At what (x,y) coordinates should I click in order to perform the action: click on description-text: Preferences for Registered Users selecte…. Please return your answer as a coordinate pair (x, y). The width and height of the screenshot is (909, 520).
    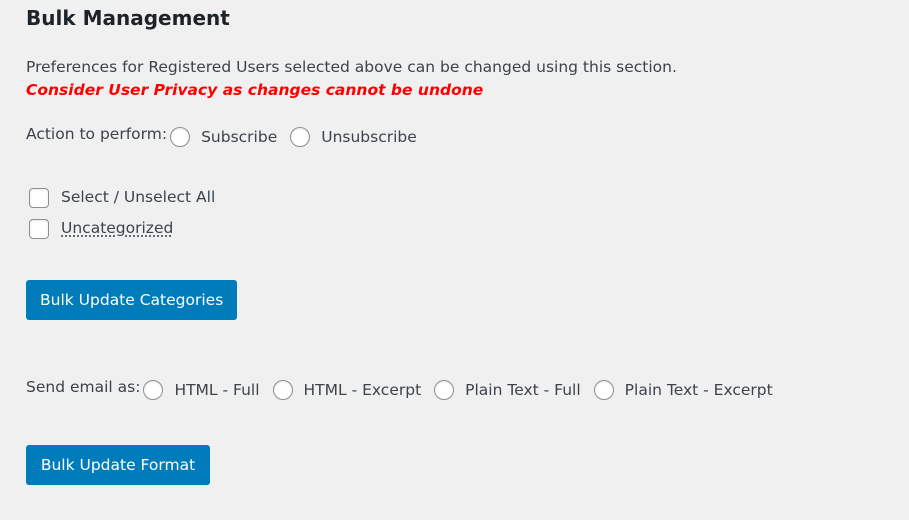
    Looking at the image, I should click on (351, 67).